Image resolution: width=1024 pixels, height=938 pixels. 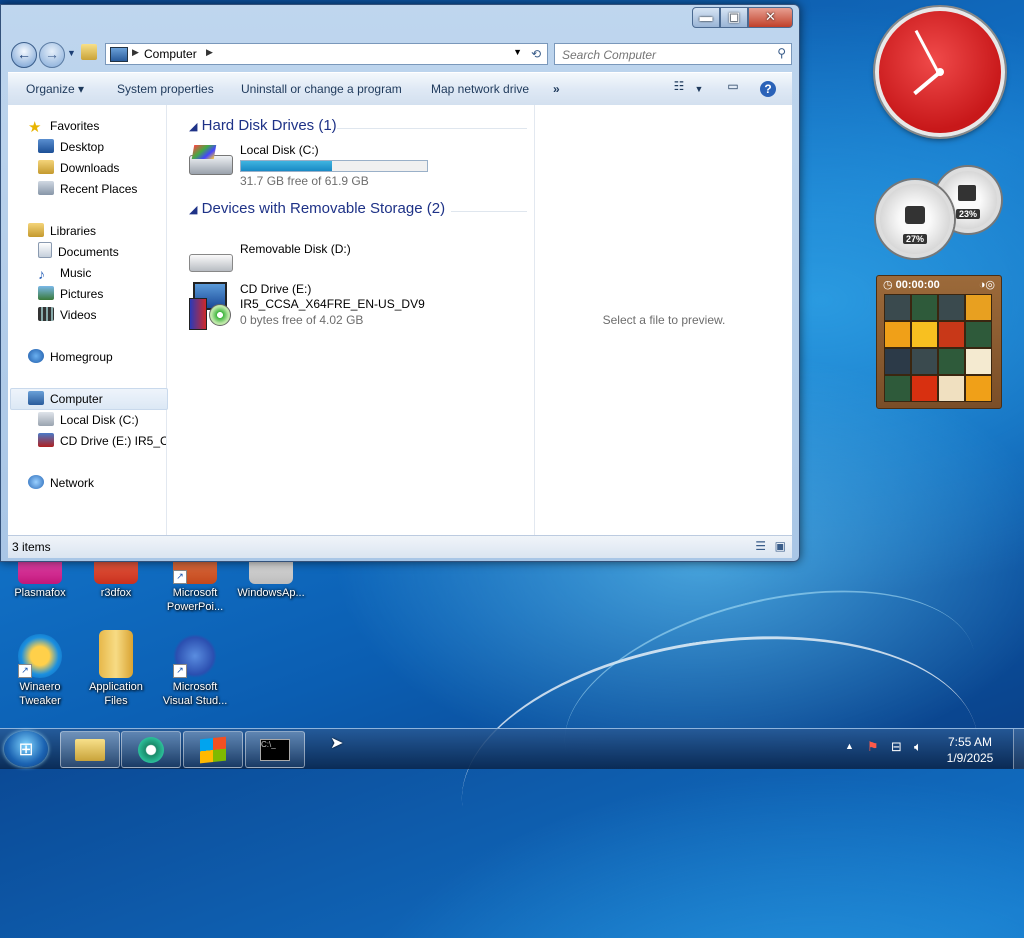 What do you see at coordinates (321, 89) in the screenshot?
I see `uninstall-program-button: Uninstall or change a program` at bounding box center [321, 89].